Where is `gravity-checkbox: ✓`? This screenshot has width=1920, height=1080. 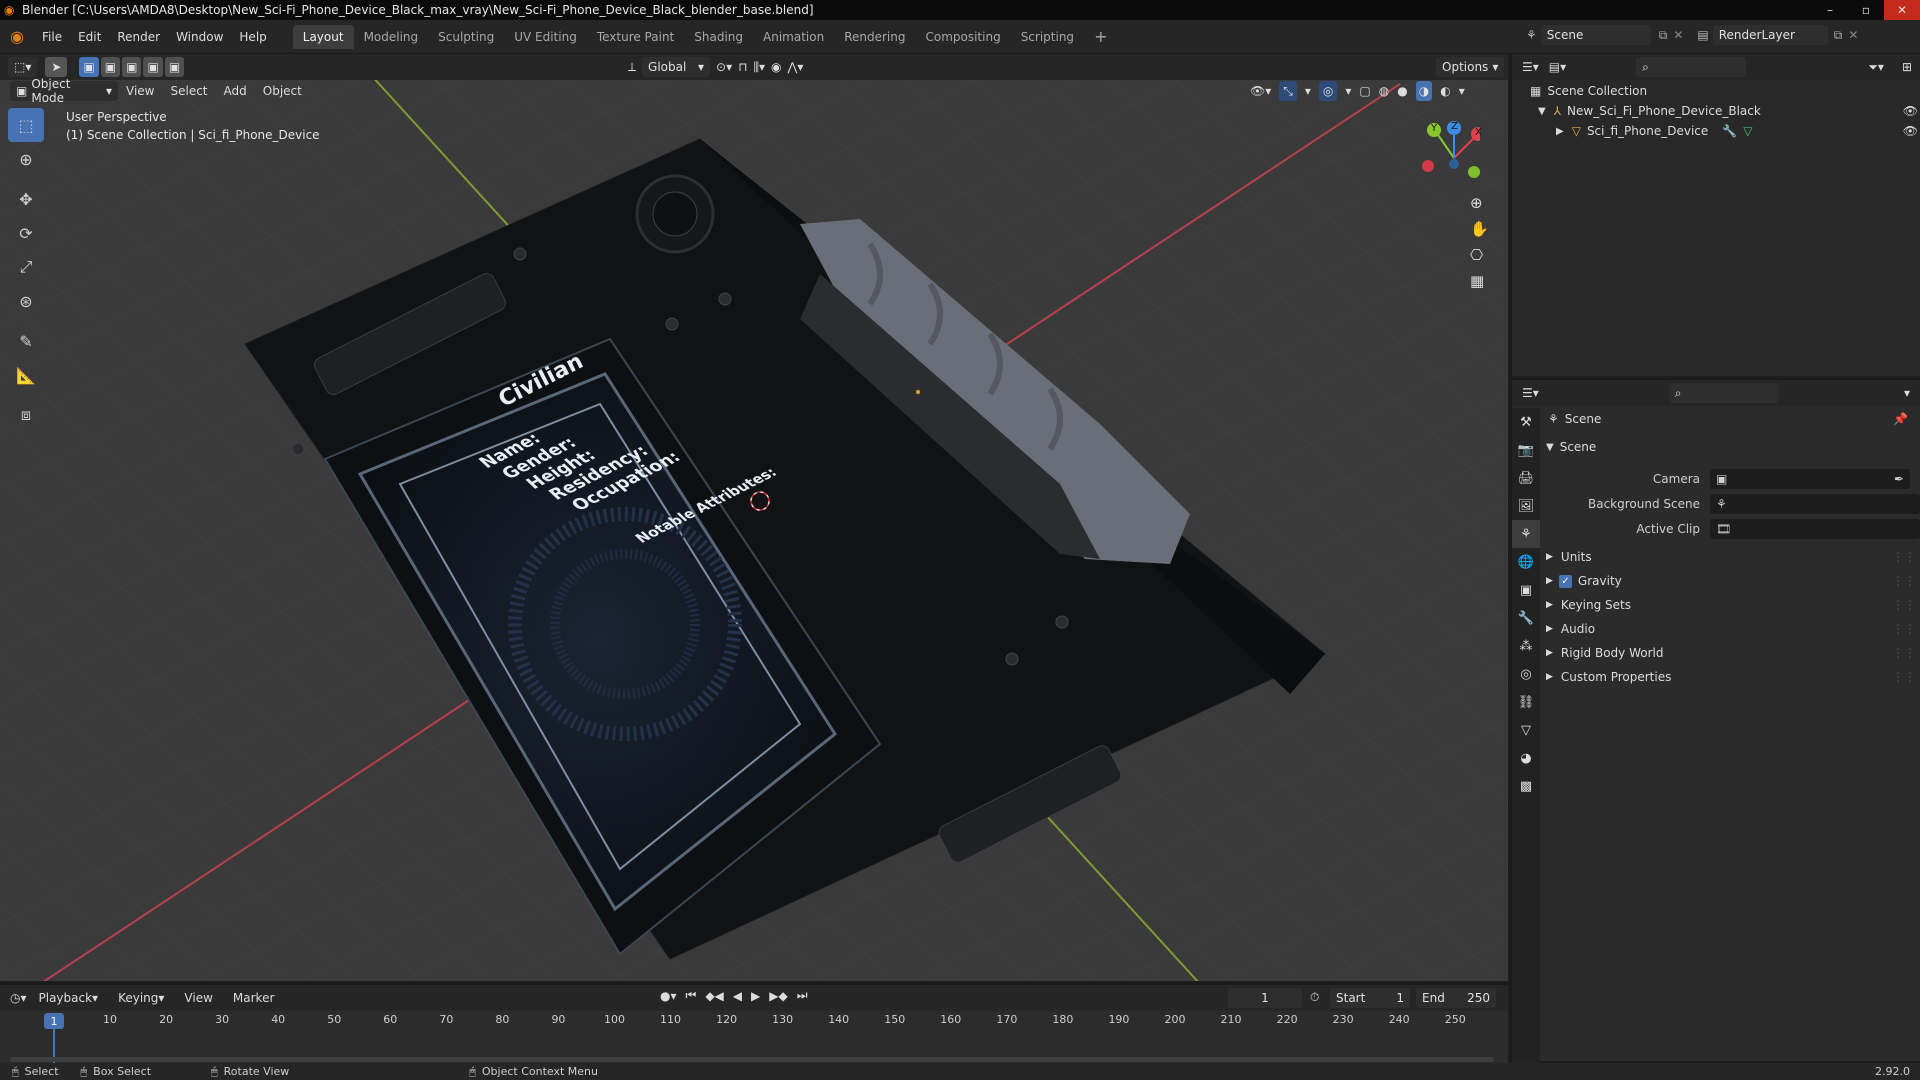
gravity-checkbox: ✓ is located at coordinates (1565, 581).